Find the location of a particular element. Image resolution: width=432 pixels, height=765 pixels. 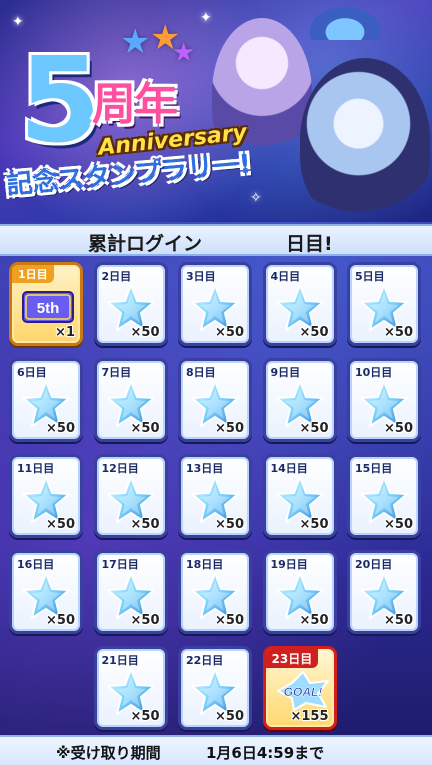

stamp-cell-day-4: 4日目 ×50 is located at coordinates (299, 304).